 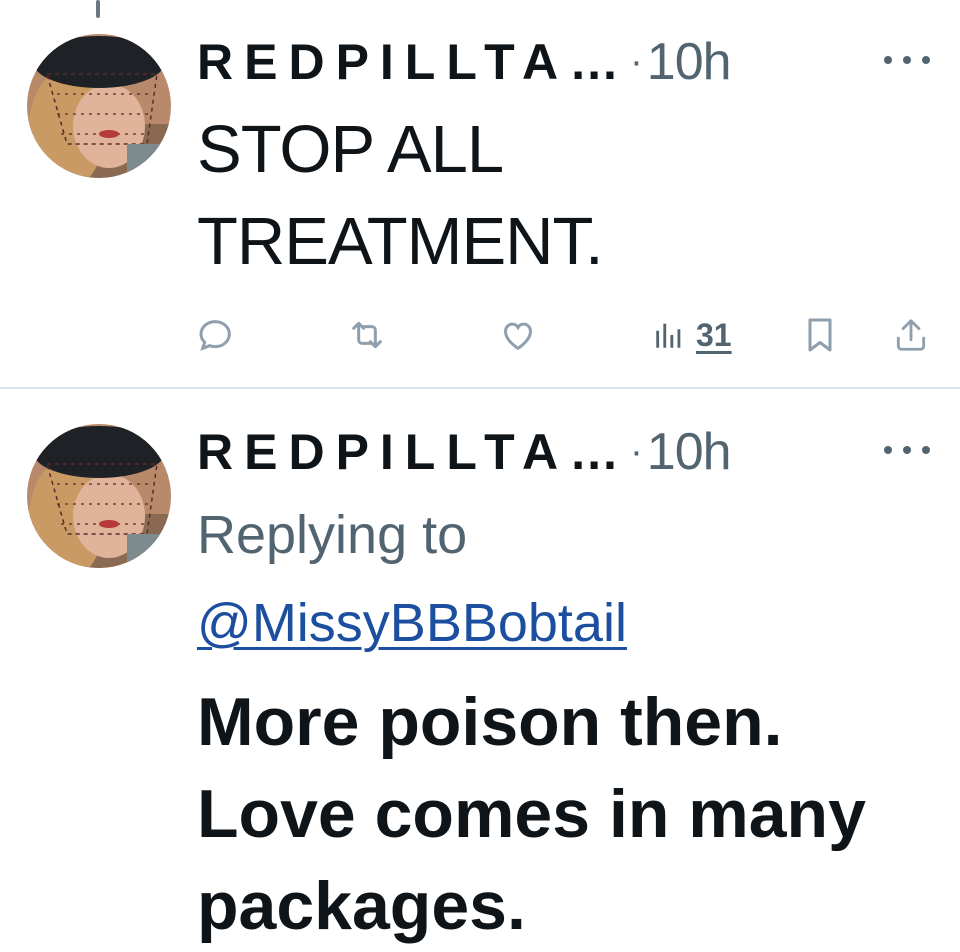 I want to click on bookmark-icon, so click(x=820, y=335).